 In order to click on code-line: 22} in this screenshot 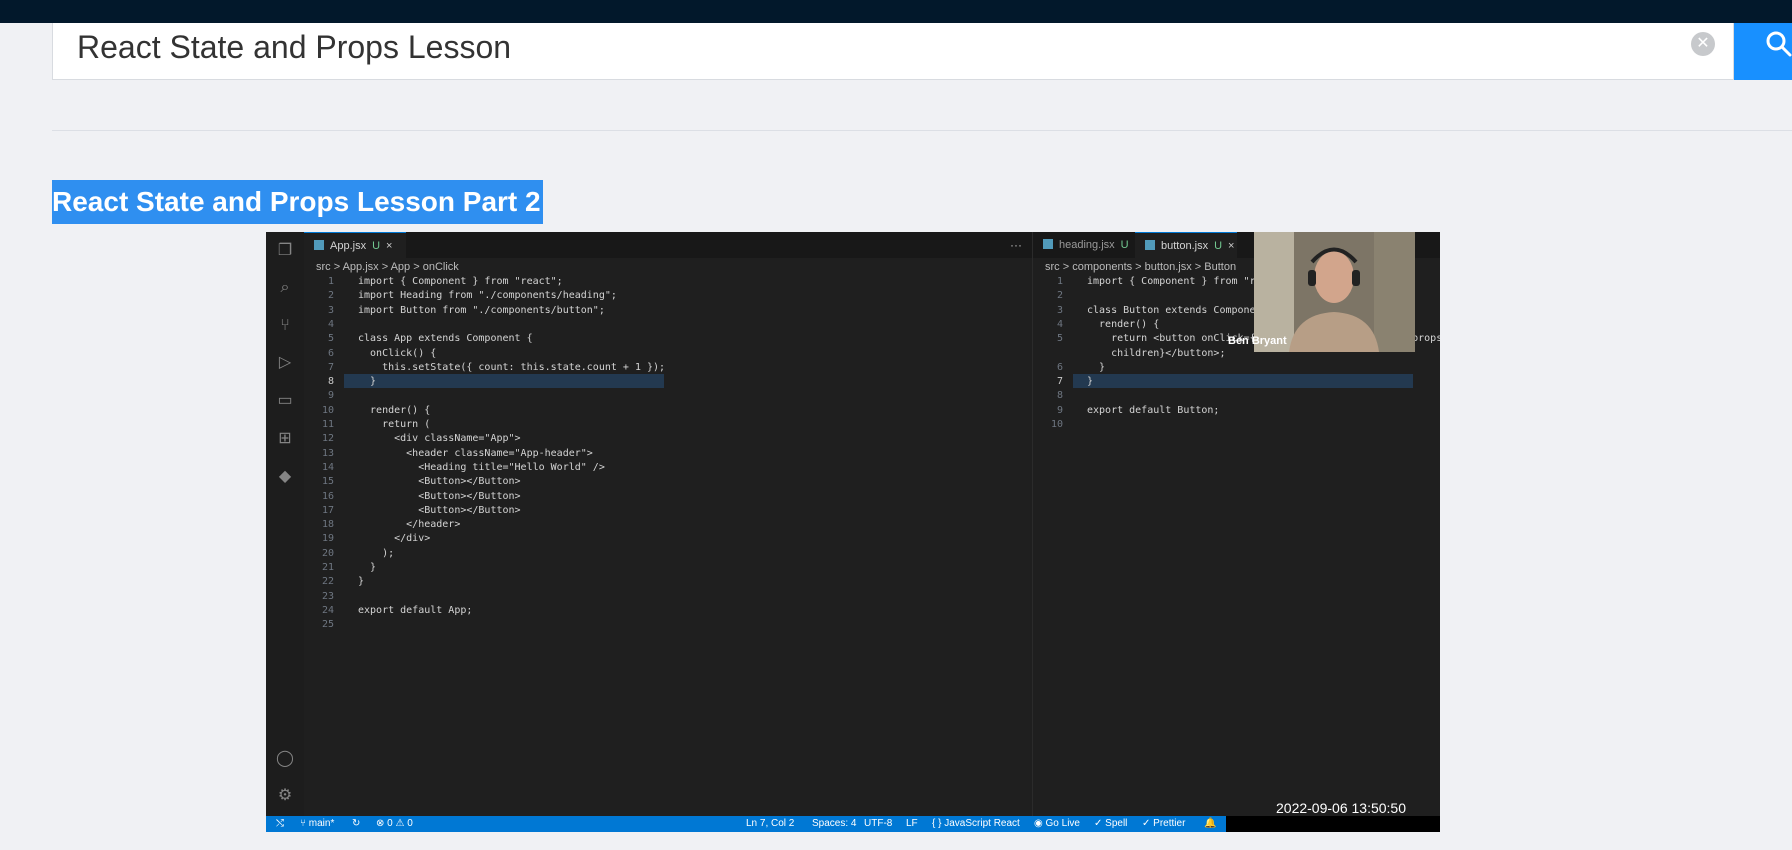, I will do `click(668, 583)`.